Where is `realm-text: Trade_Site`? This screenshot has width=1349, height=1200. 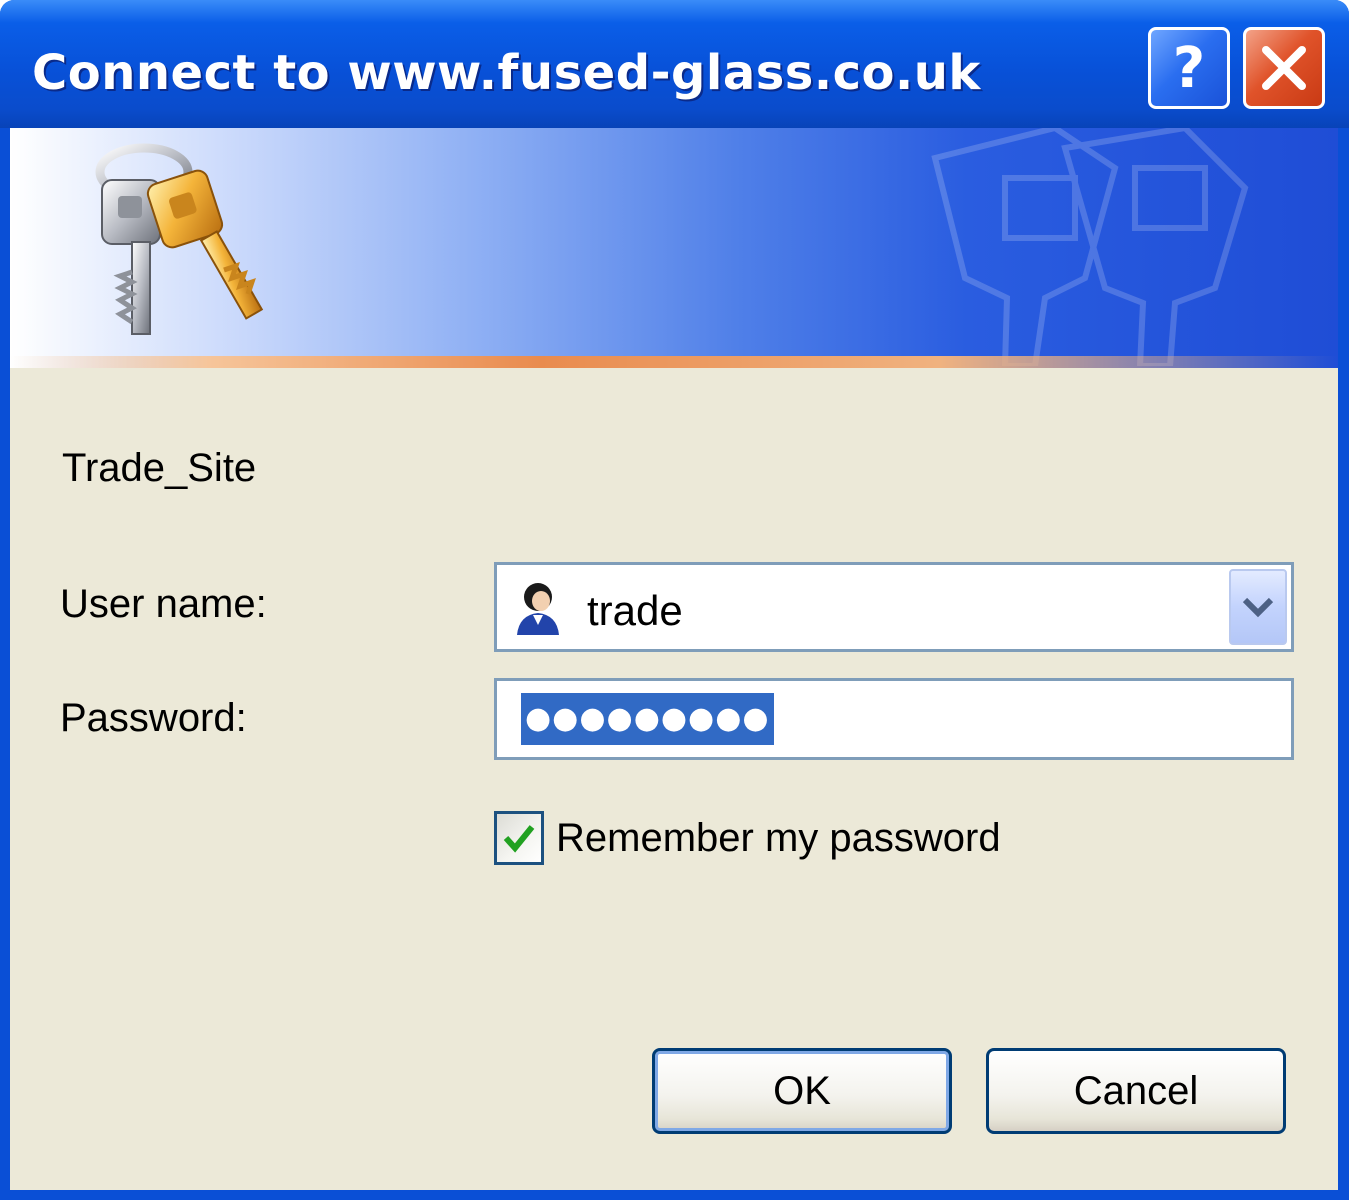
realm-text: Trade_Site is located at coordinates (159, 468).